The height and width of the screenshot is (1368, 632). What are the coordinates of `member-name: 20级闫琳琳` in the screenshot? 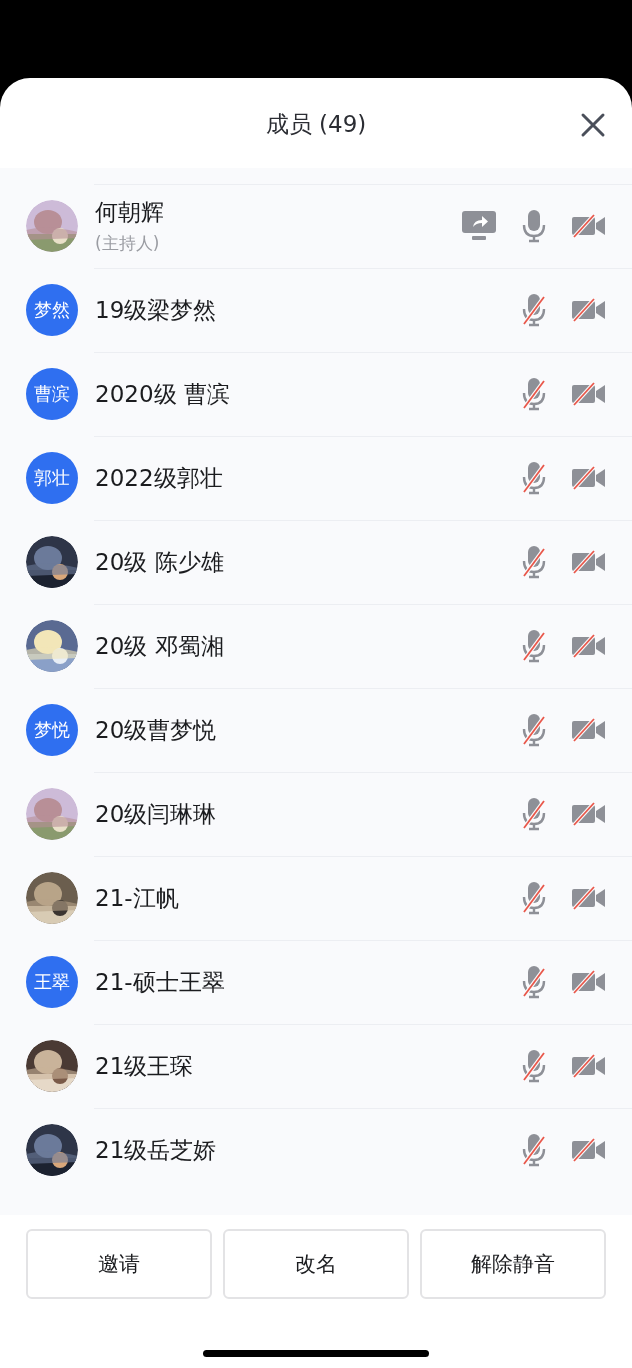 It's located at (156, 814).